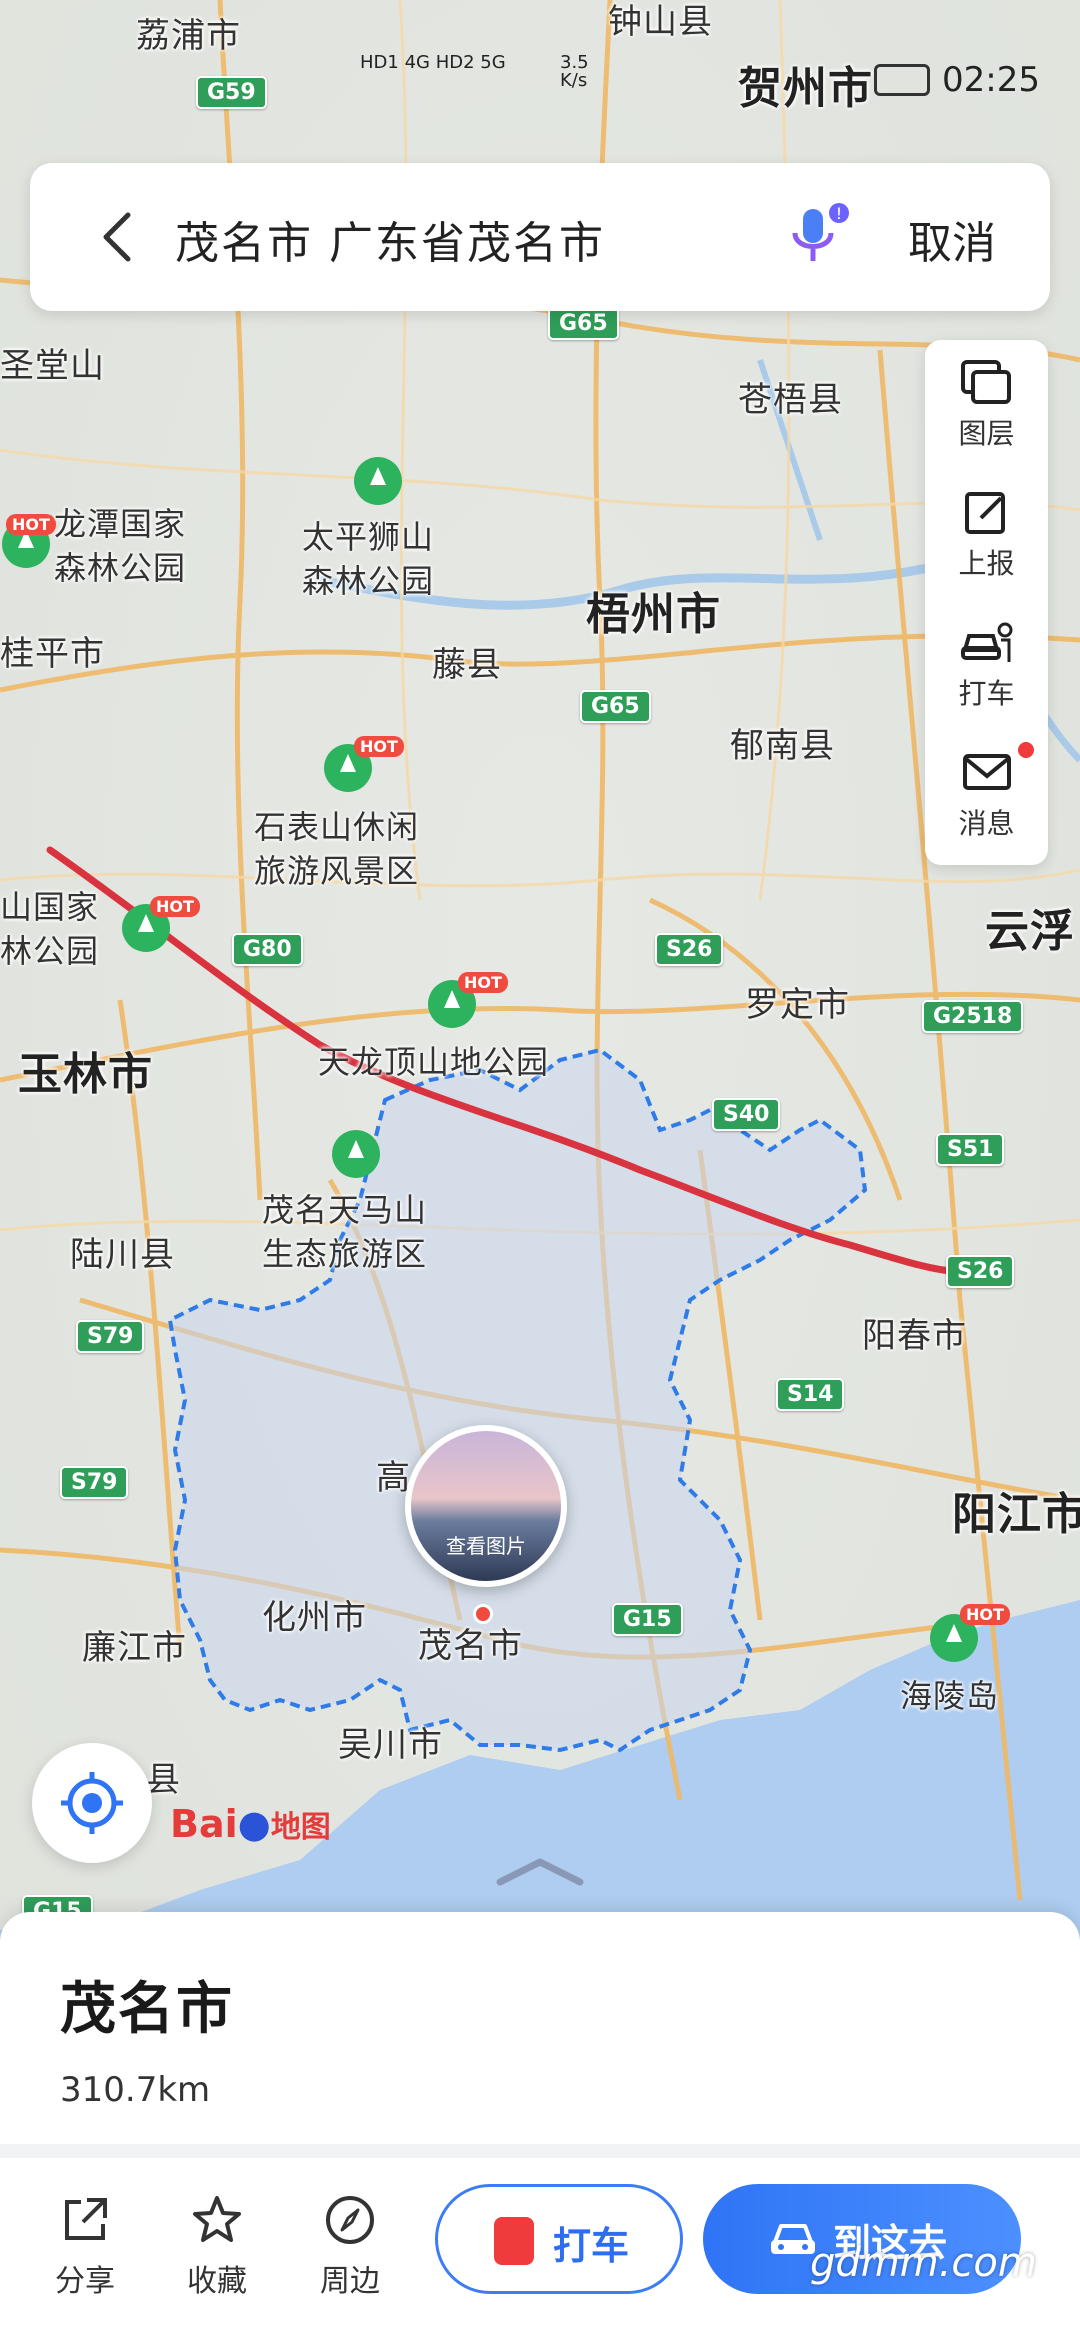 The height and width of the screenshot is (2340, 1080). Describe the element at coordinates (540, 70) in the screenshot. I see `status-bar: HD1 4G HD2 5G 3.5 K/s 02:25` at that location.